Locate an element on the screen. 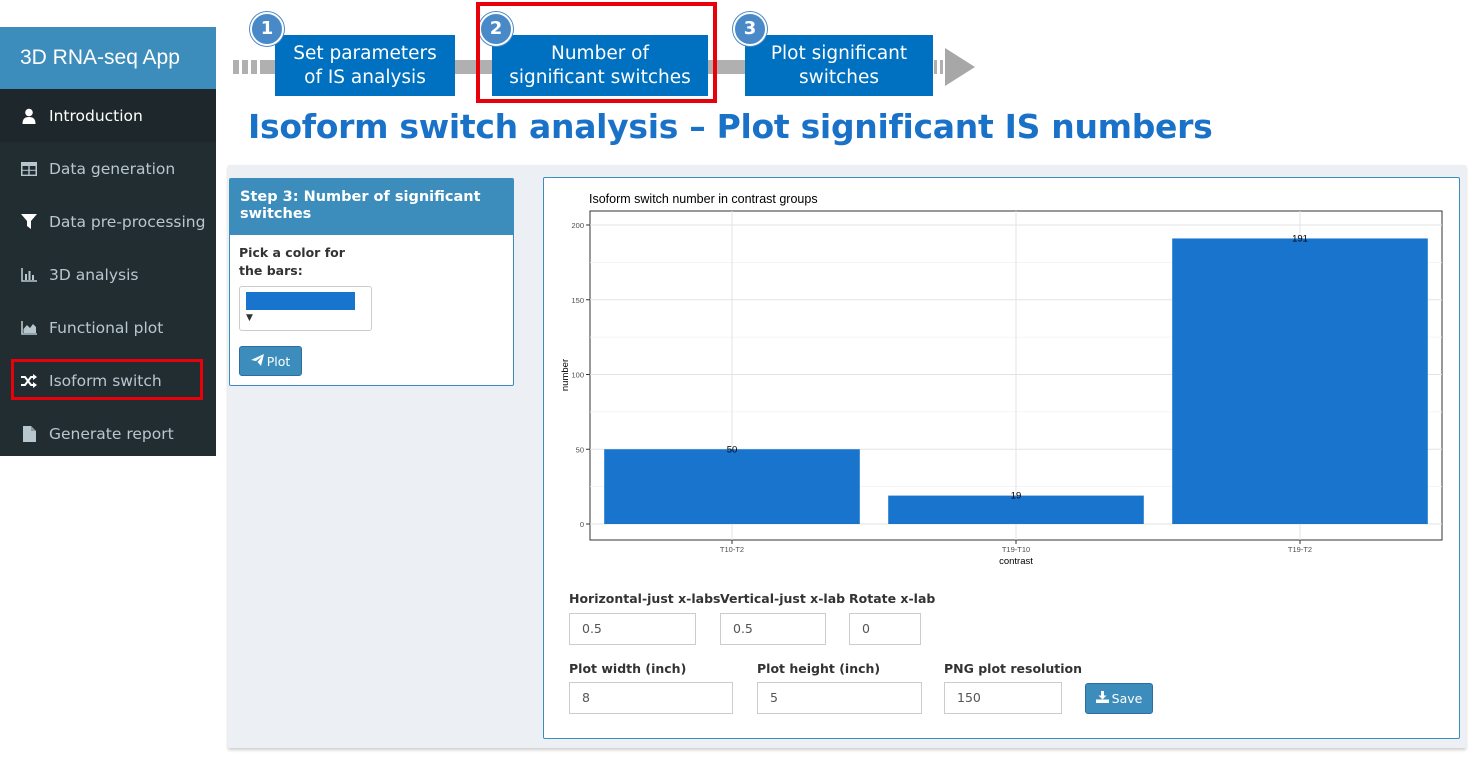 The image size is (1479, 761). table-icon is located at coordinates (29, 169).